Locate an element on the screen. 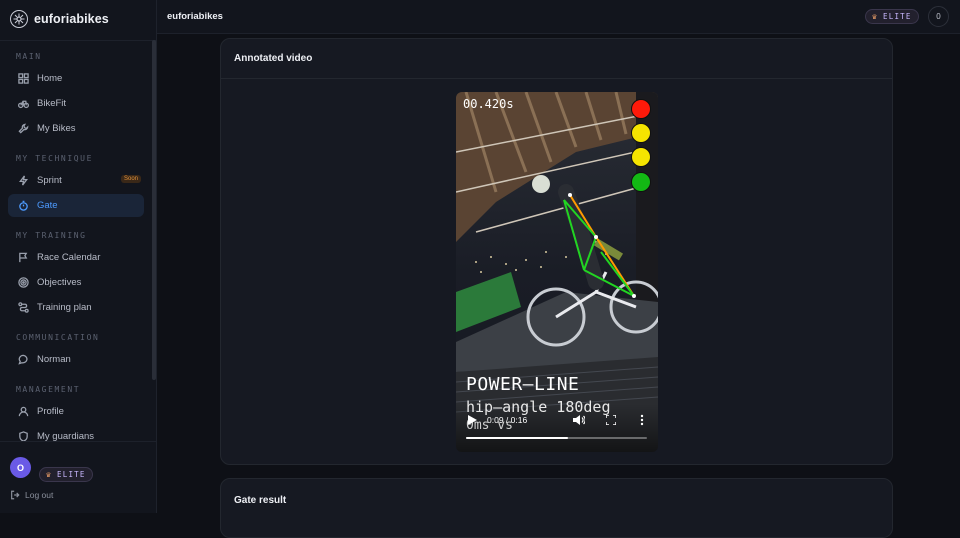  sidebar-item-label: Training plan is located at coordinates (64, 307).